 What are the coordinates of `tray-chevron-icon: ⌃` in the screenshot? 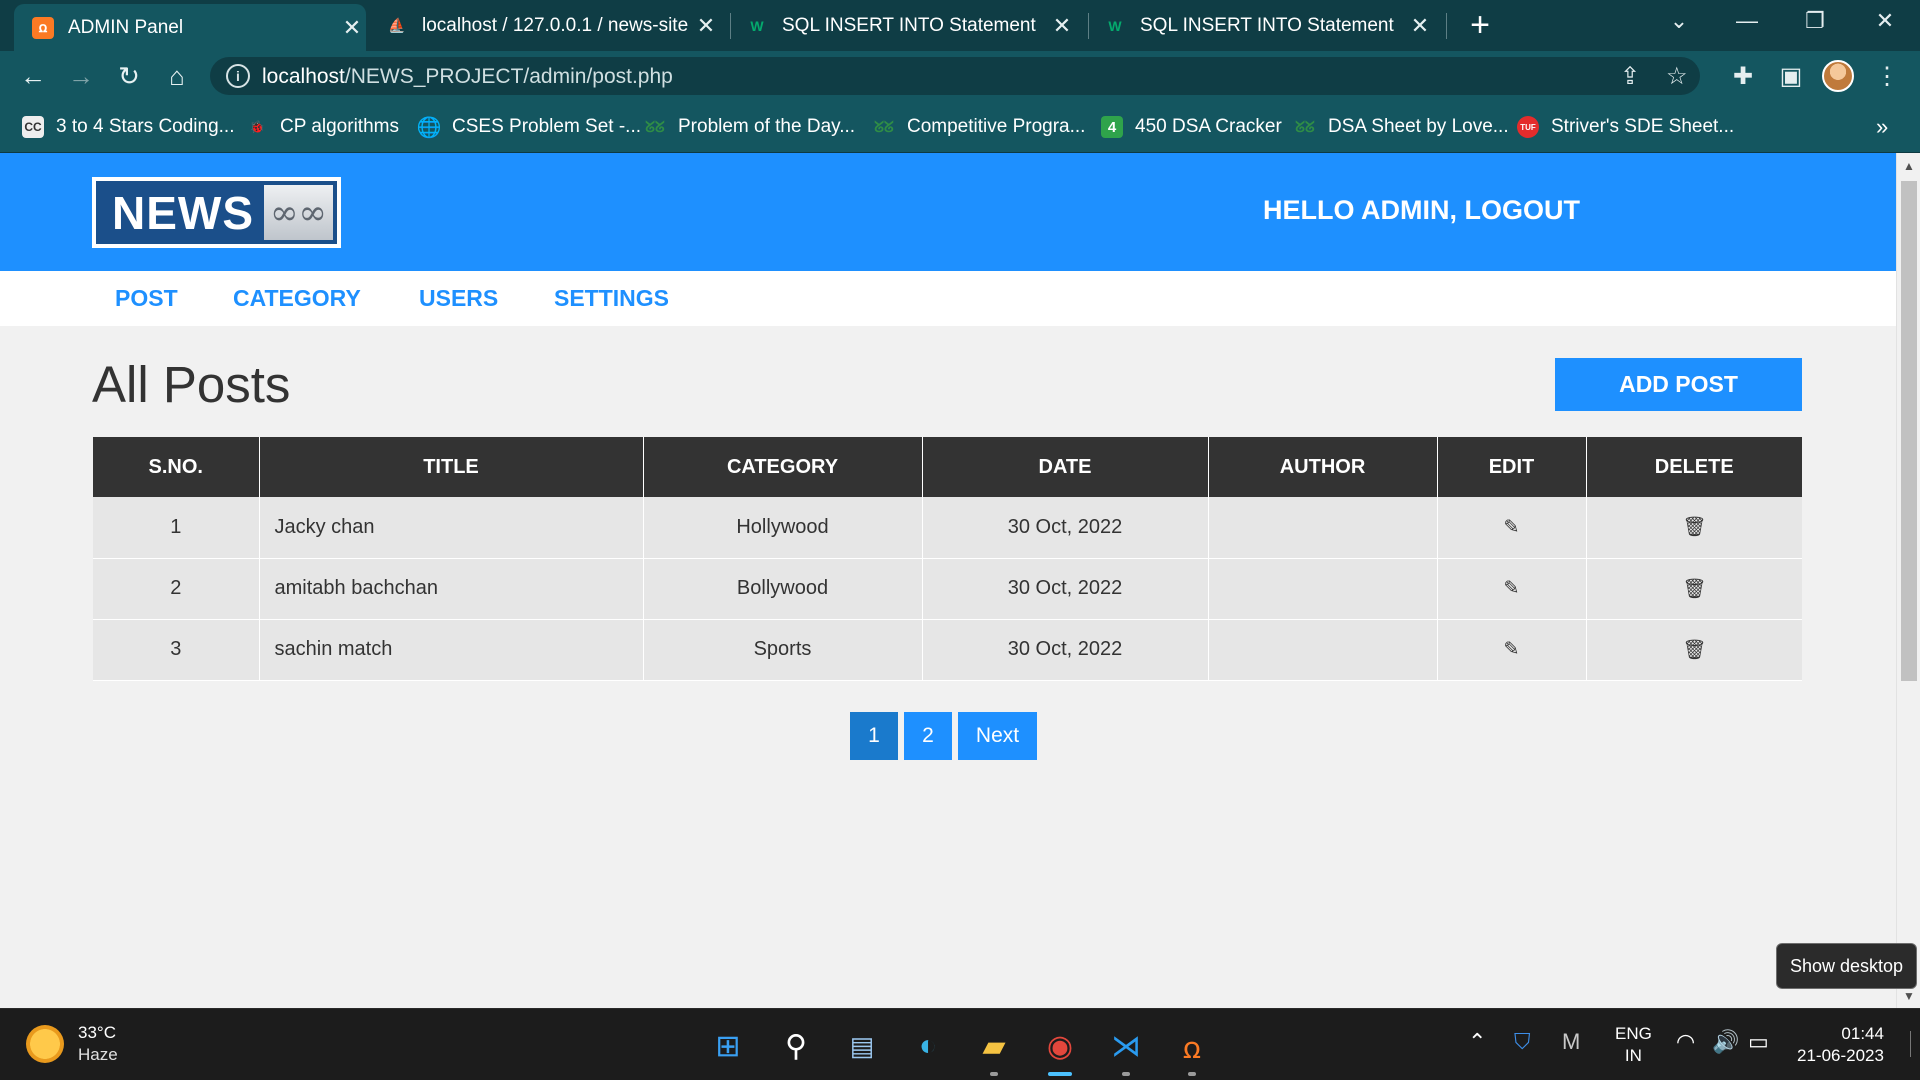 It's located at (1477, 1042).